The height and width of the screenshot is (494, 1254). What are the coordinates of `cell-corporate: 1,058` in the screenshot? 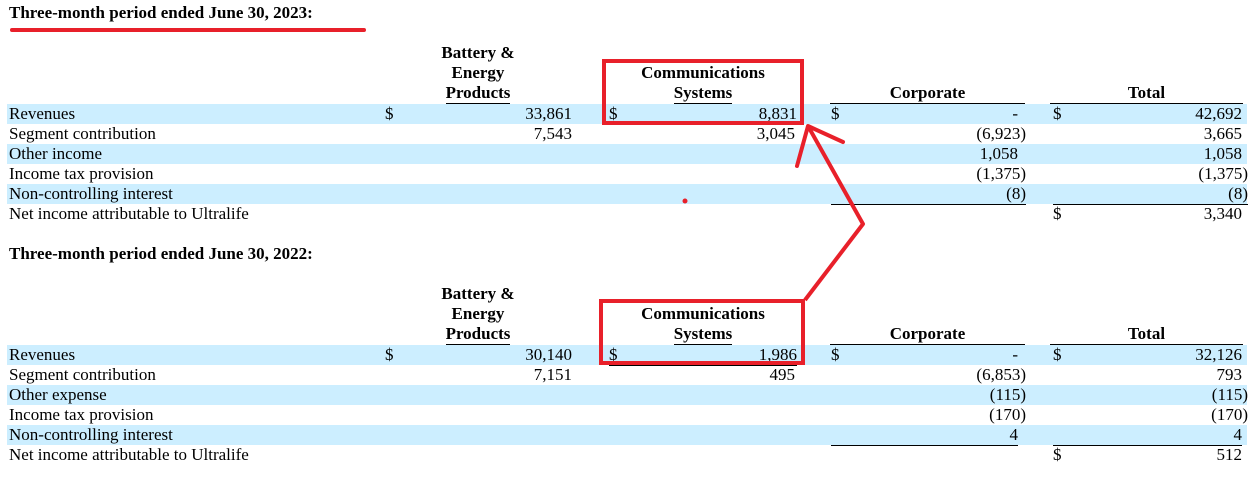 It's located at (998, 153).